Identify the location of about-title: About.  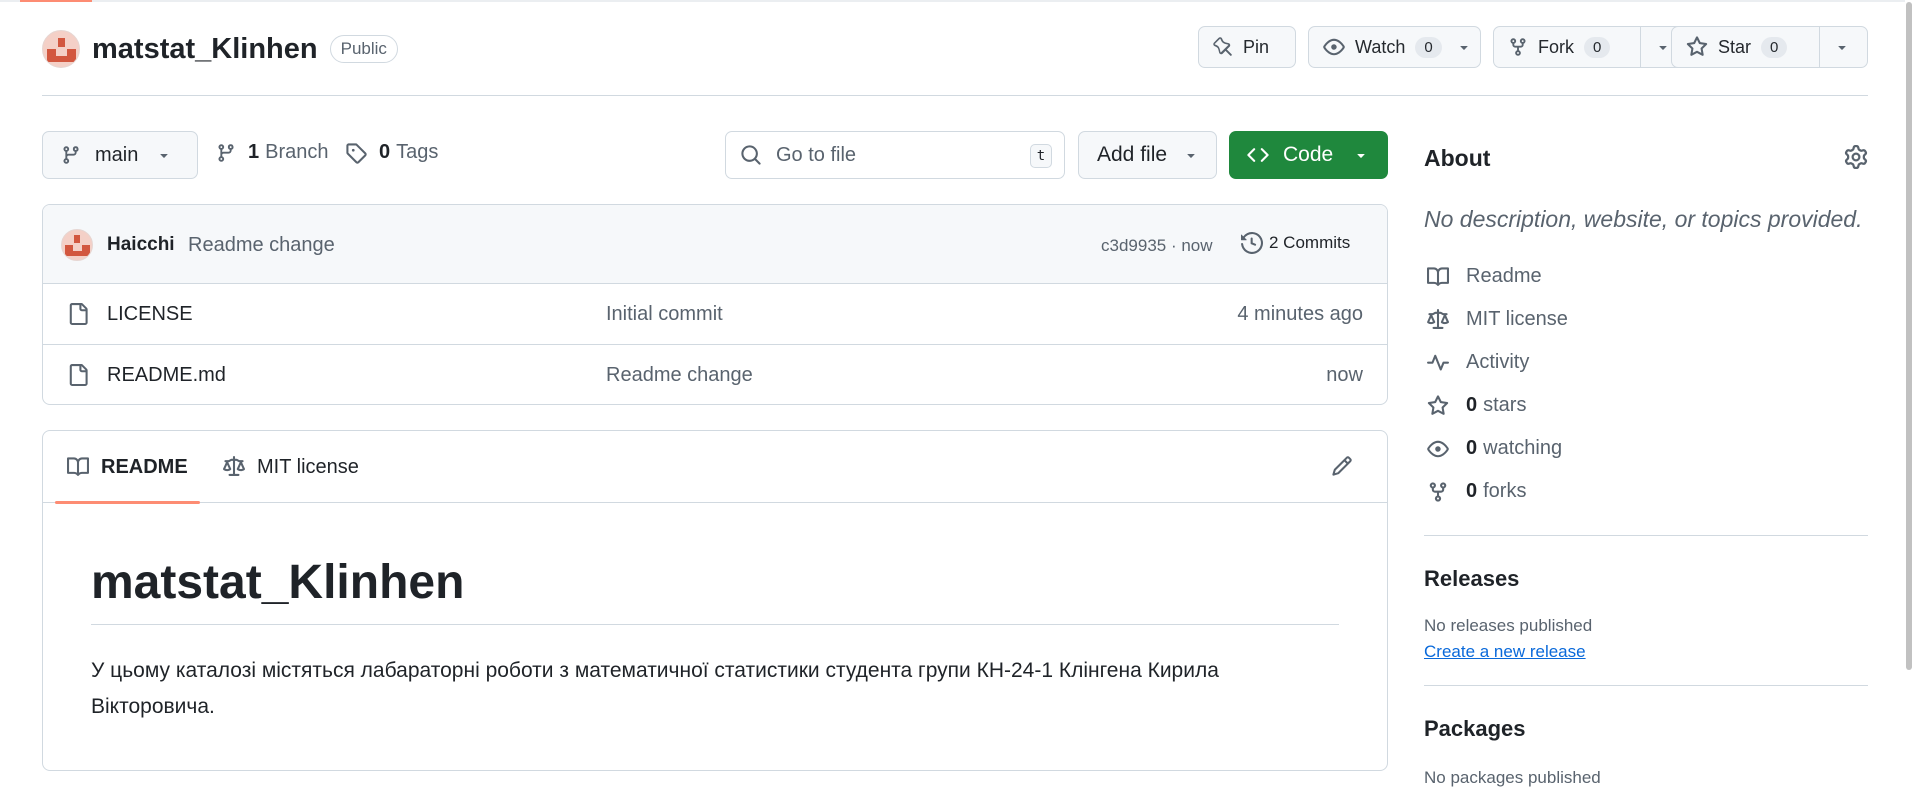
(1457, 158).